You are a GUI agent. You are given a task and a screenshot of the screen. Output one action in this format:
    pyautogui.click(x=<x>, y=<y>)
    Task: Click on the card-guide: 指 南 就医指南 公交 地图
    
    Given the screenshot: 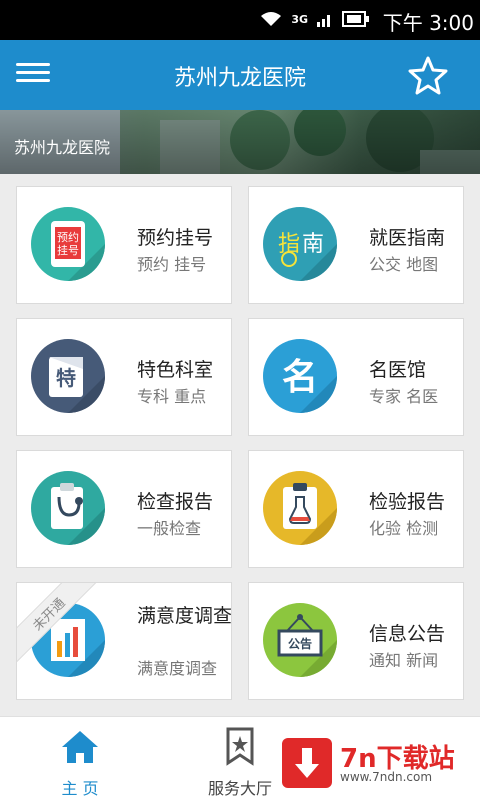 What is the action you would take?
    pyautogui.click(x=356, y=245)
    